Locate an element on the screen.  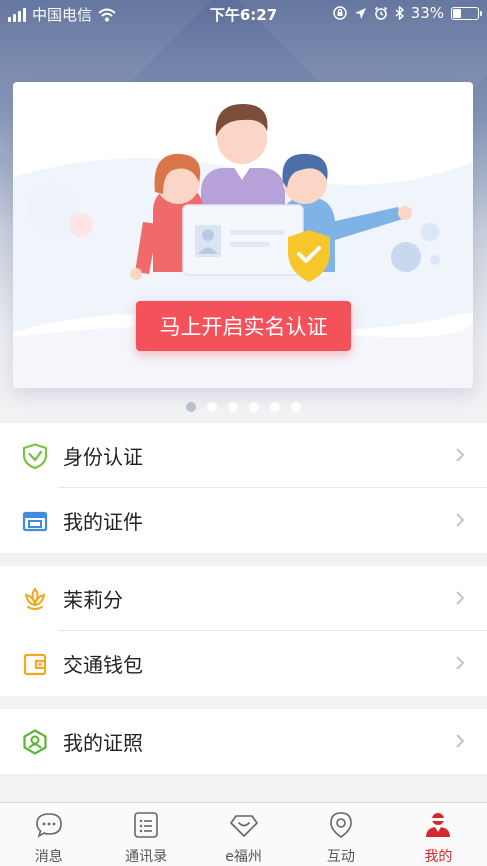
wallet-icon is located at coordinates (35, 664).